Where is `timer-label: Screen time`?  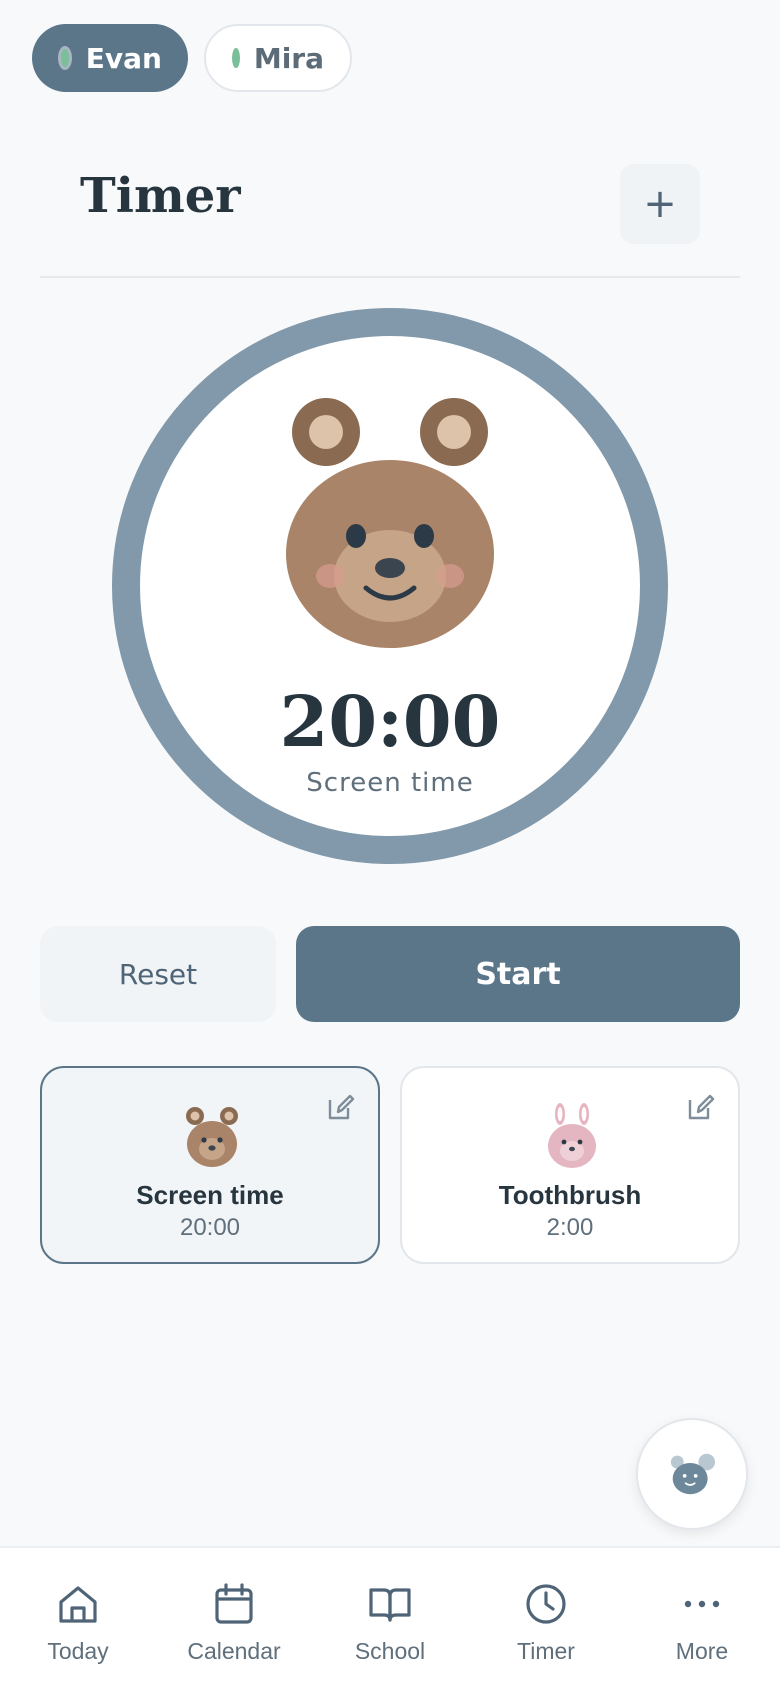 timer-label: Screen time is located at coordinates (390, 783).